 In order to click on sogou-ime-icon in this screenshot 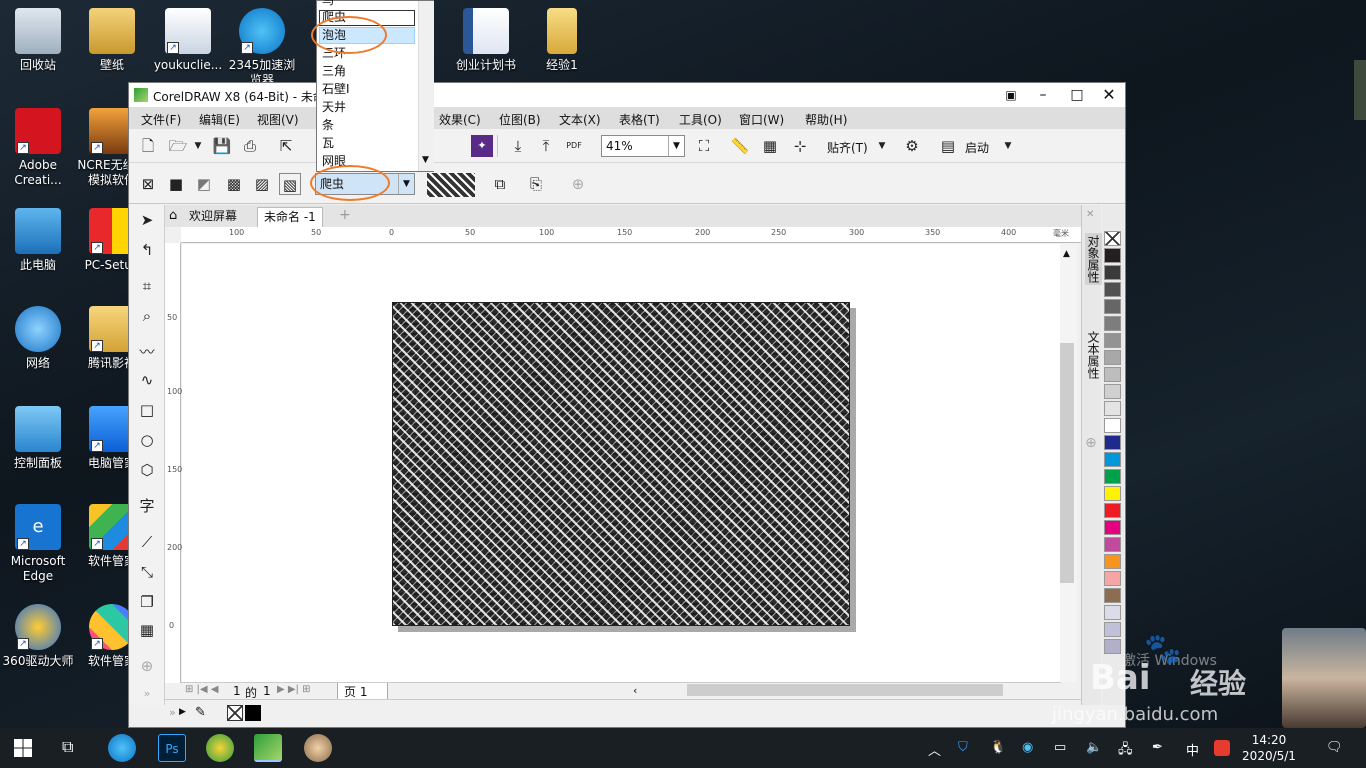, I will do `click(1222, 748)`.